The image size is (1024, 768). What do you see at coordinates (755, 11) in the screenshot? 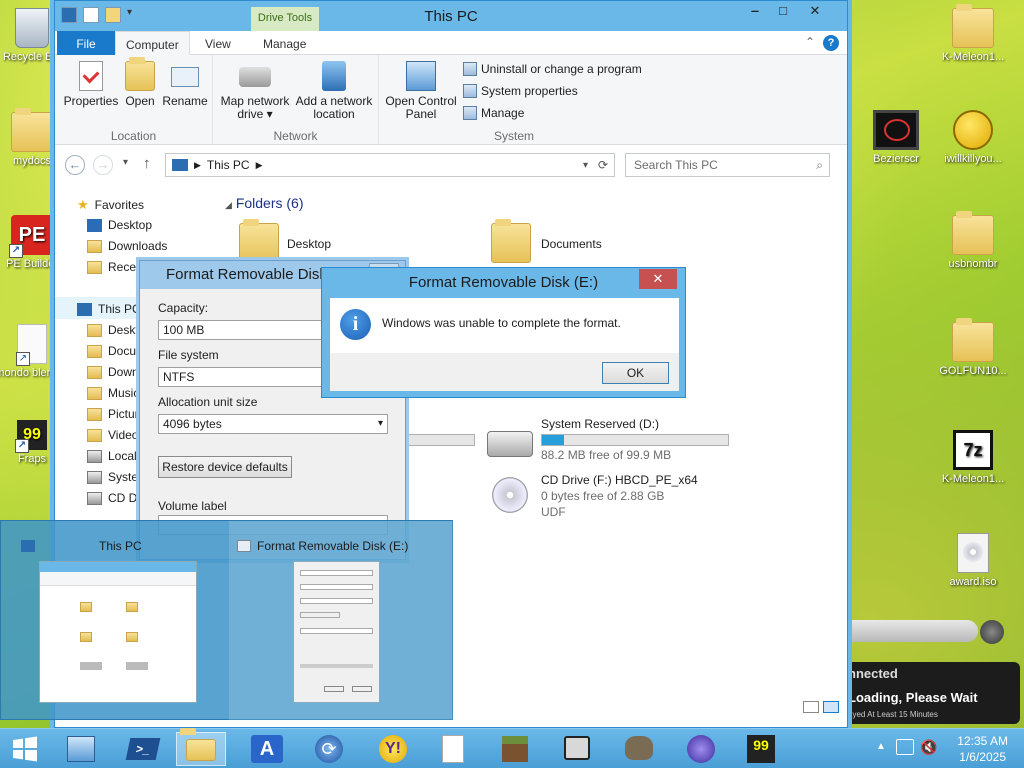
I see `minimize-button: ‒` at bounding box center [755, 11].